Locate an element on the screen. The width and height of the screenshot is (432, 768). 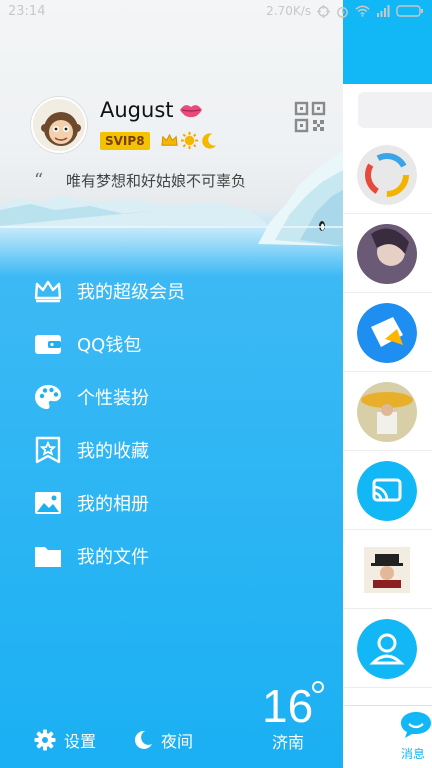
qr-code-icon is located at coordinates (310, 117).